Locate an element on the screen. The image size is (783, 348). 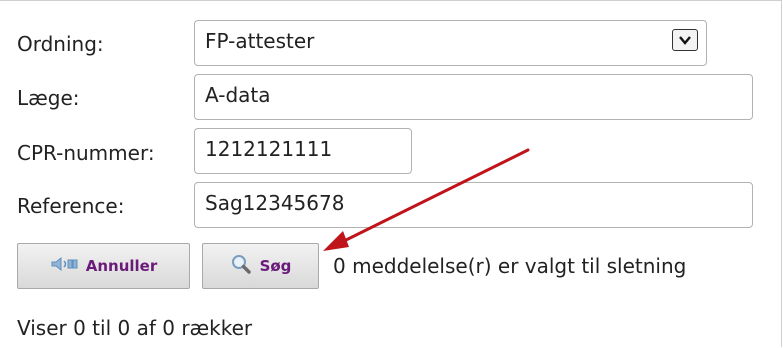
annotation-arrow-icon is located at coordinates (426, 199).